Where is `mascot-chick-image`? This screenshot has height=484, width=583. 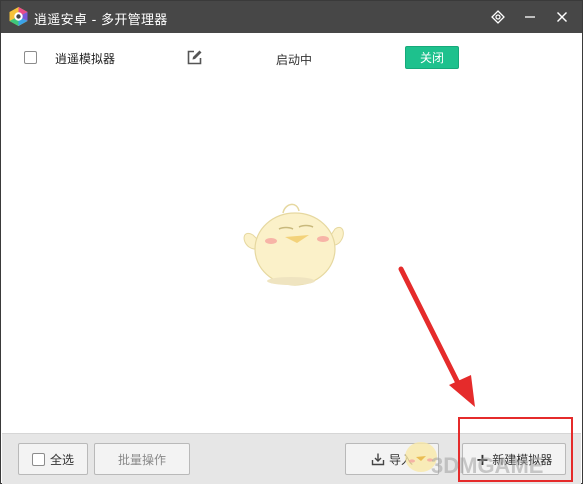
mascot-chick-image is located at coordinates (293, 244).